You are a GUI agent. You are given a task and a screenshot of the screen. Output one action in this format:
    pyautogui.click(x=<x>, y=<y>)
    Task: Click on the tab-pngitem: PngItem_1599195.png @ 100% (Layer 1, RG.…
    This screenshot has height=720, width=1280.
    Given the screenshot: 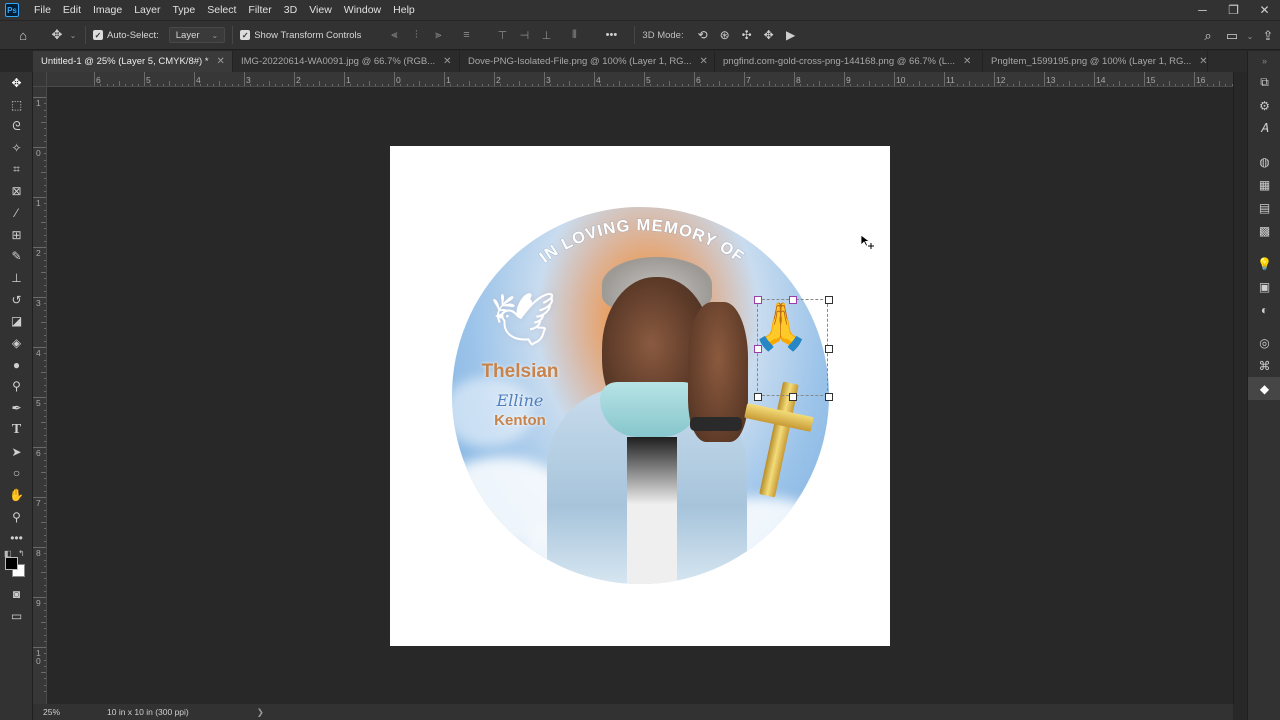 What is the action you would take?
    pyautogui.click(x=1095, y=61)
    